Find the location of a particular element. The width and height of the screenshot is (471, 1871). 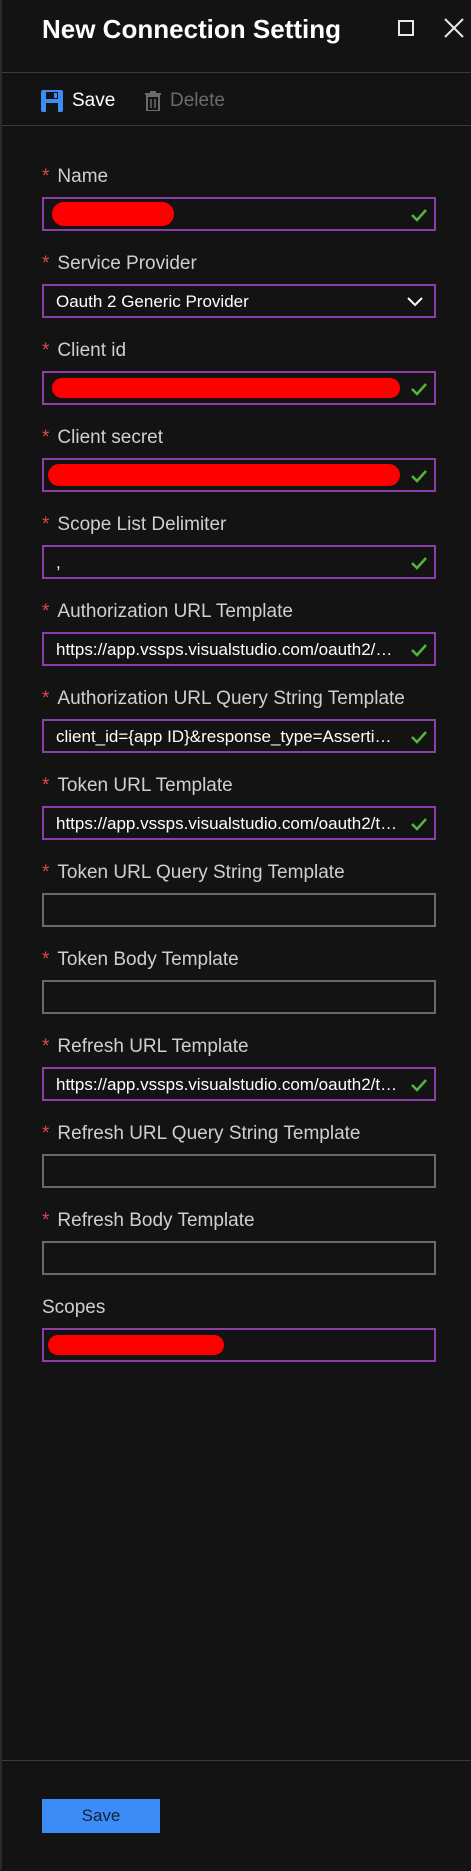

field-client-secret: * Client secret is located at coordinates (239, 459).